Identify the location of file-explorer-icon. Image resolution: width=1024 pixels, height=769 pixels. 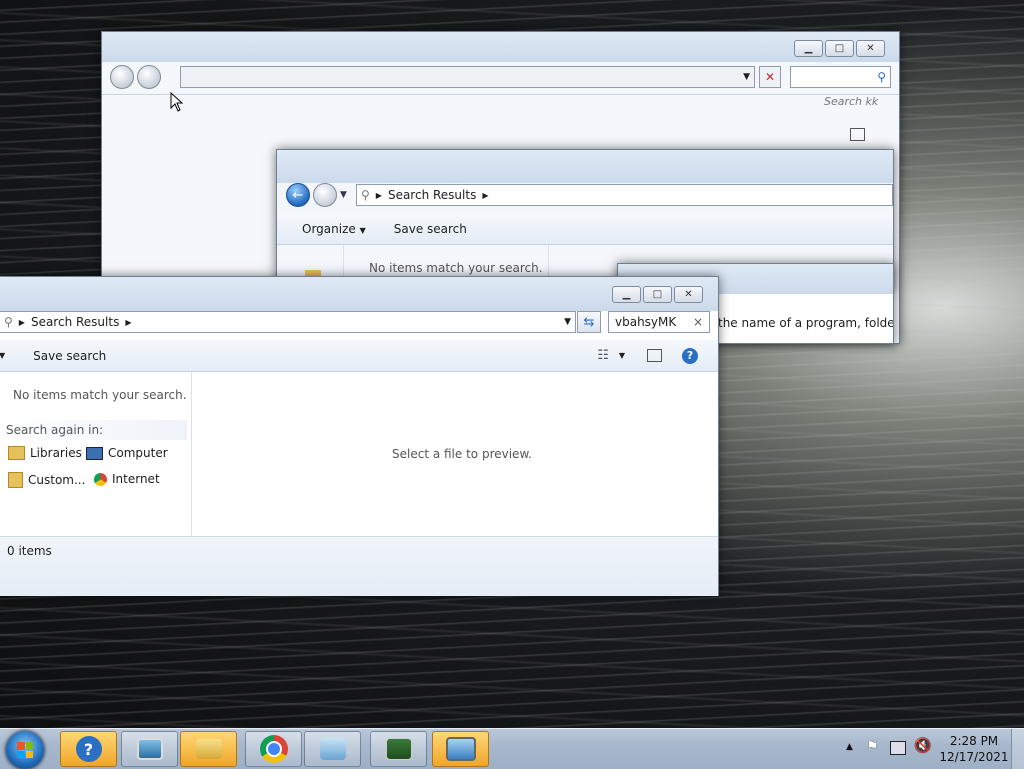
(208, 749).